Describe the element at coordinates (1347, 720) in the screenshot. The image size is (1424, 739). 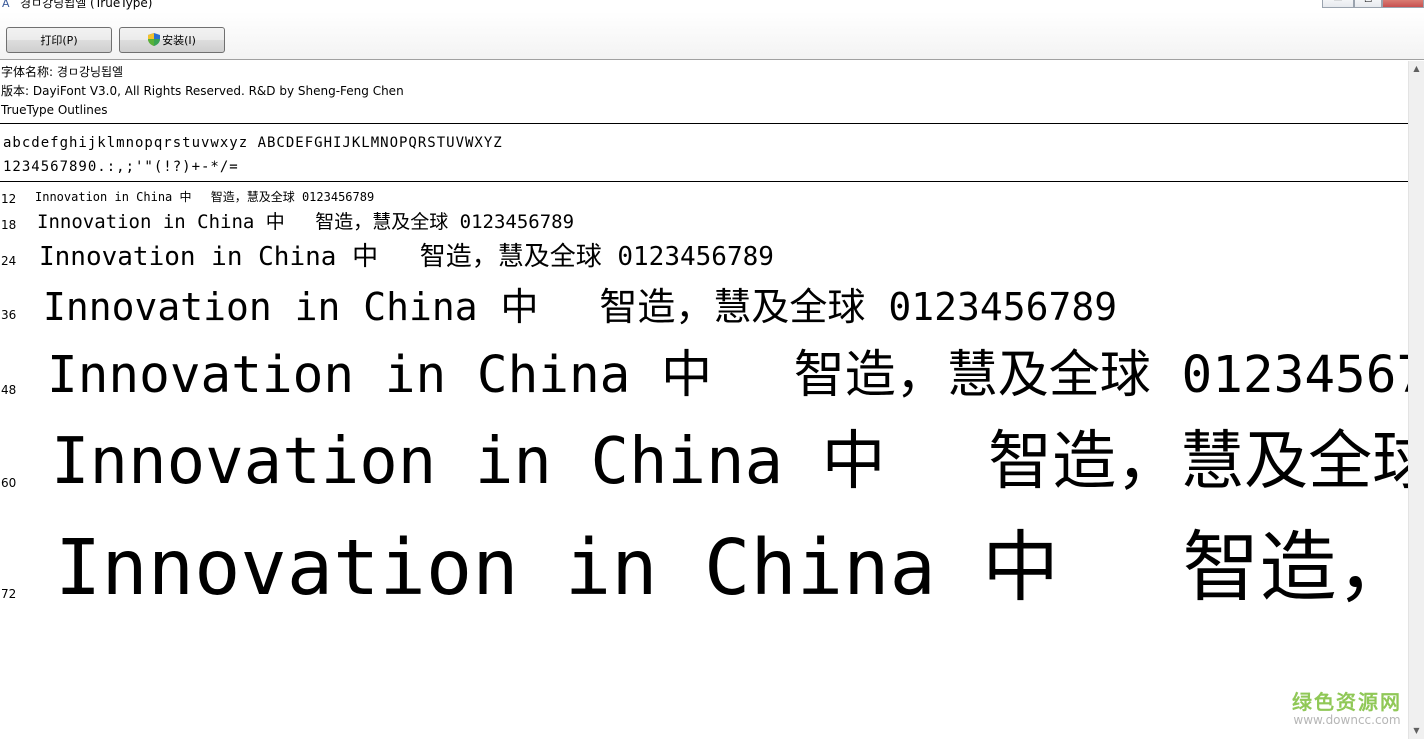
I see `watermark-url: www.downcc.com` at that location.